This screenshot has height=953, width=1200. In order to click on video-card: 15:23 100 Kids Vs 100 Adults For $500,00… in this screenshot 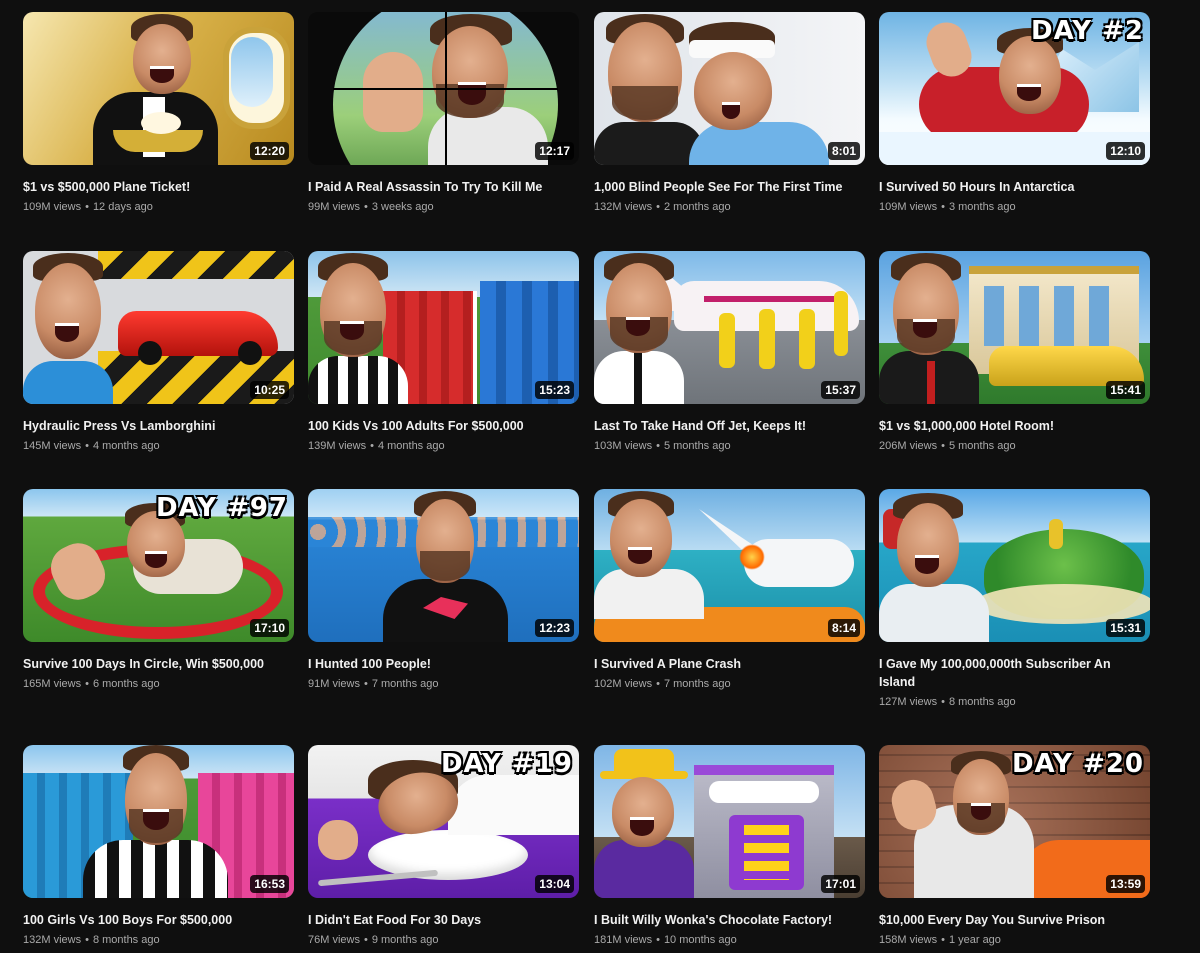, I will do `click(443, 352)`.